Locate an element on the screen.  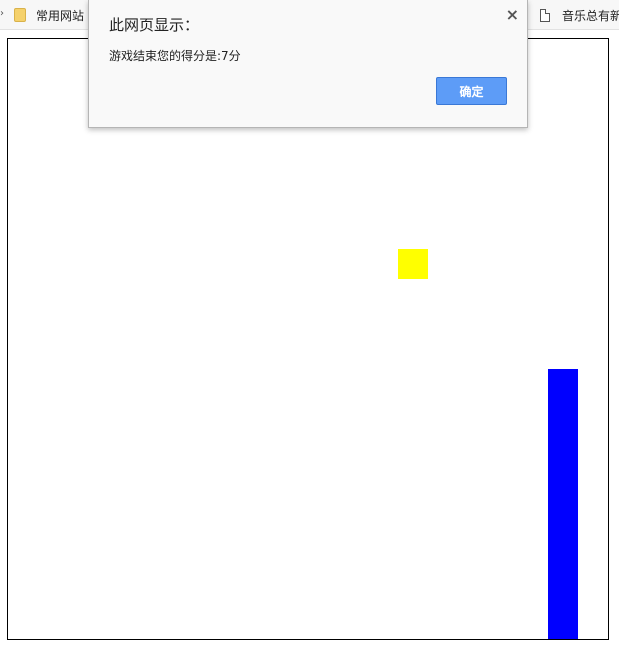
folder-icon is located at coordinates (20, 15).